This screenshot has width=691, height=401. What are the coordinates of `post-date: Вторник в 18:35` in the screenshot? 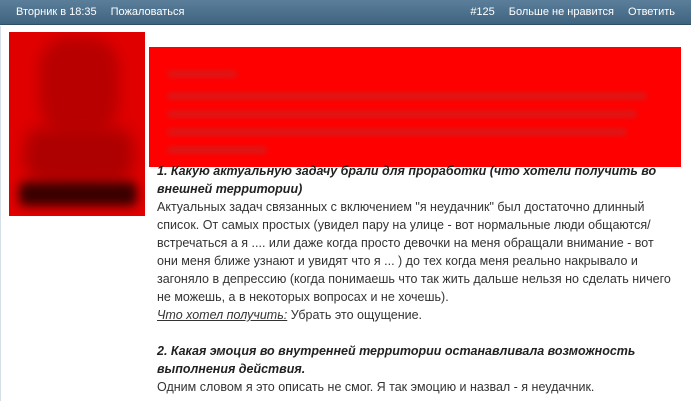 It's located at (56, 12).